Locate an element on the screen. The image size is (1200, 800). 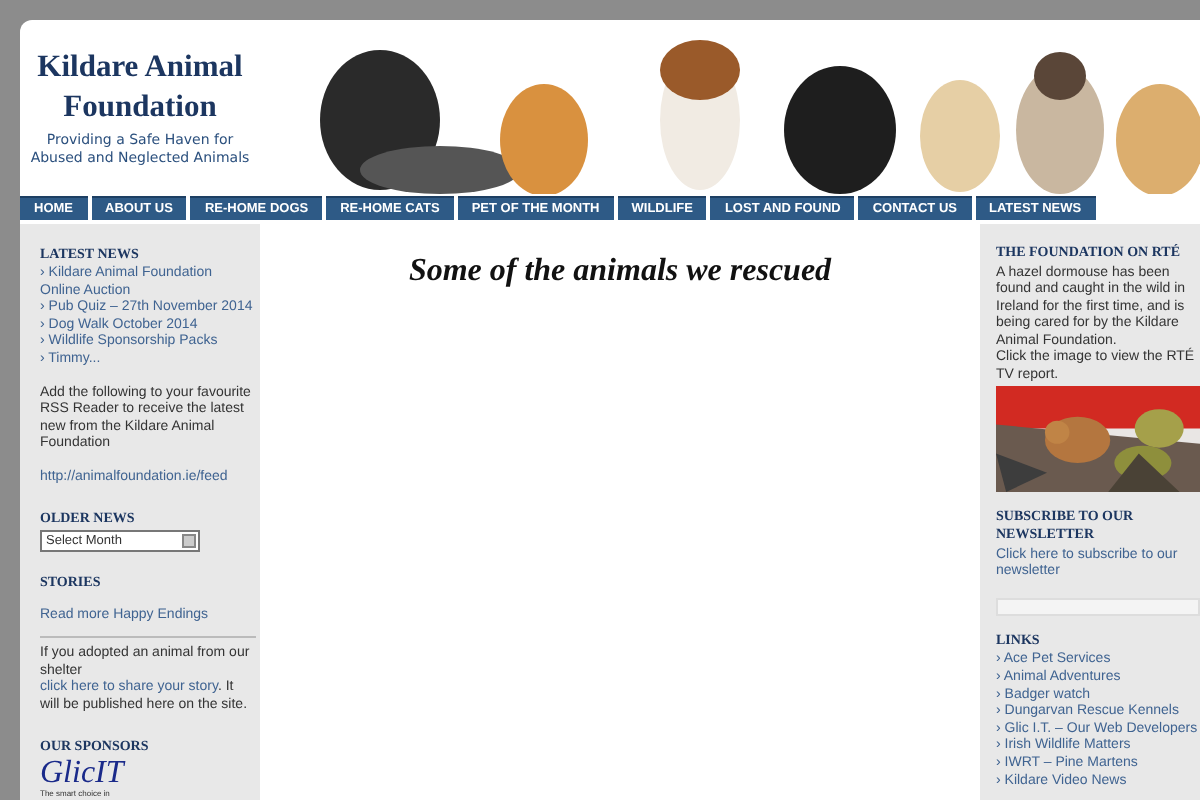
site-title: Kildare Animal Foundation is located at coordinates (140, 88).